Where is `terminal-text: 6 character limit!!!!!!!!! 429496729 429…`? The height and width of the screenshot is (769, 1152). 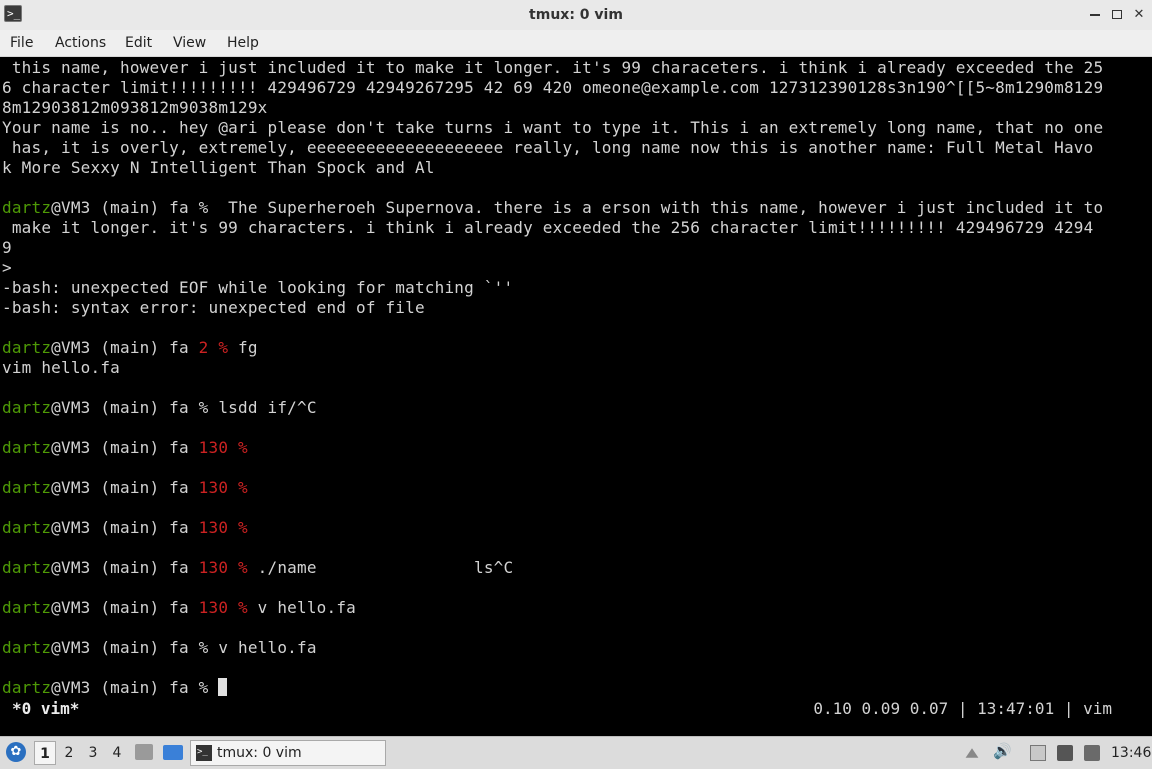
terminal-text: 6 character limit!!!!!!!!! 429496729 429… is located at coordinates (553, 87).